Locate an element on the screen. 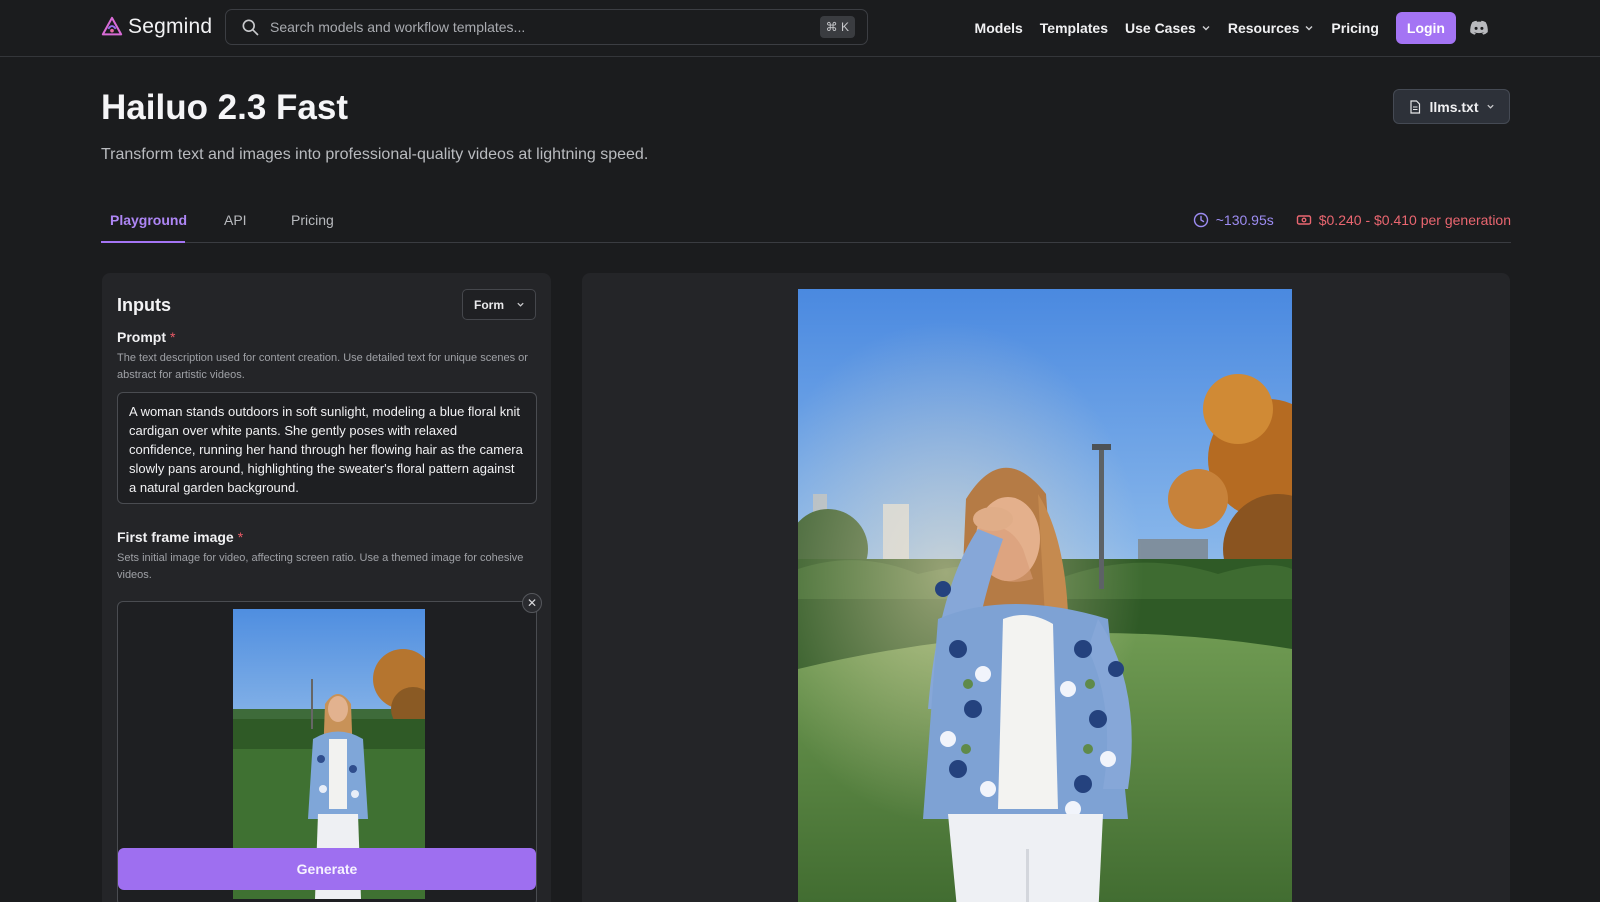 This screenshot has height=902, width=1600. search-bar: ⌘ K is located at coordinates (546, 27).